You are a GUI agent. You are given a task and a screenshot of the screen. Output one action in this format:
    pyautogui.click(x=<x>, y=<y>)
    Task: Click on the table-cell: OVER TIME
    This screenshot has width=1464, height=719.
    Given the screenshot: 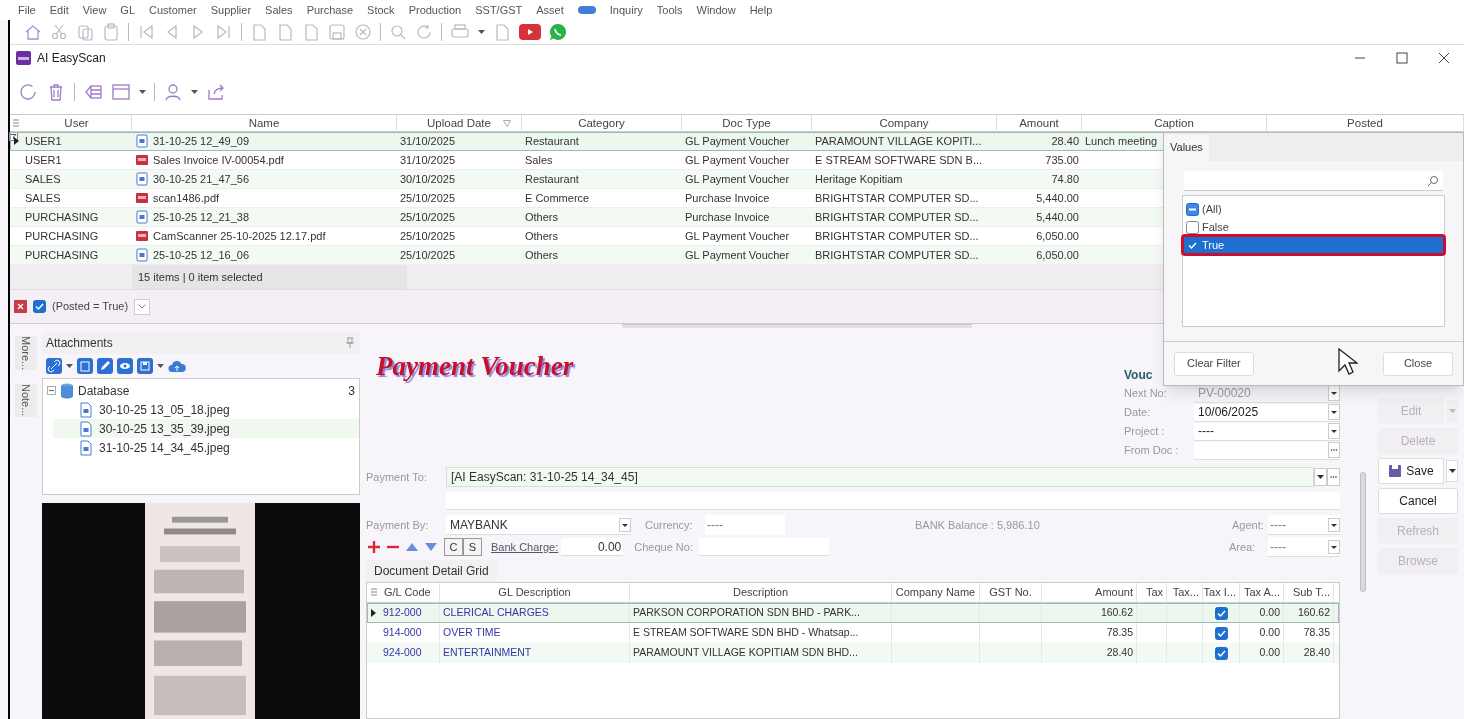 What is the action you would take?
    pyautogui.click(x=472, y=633)
    